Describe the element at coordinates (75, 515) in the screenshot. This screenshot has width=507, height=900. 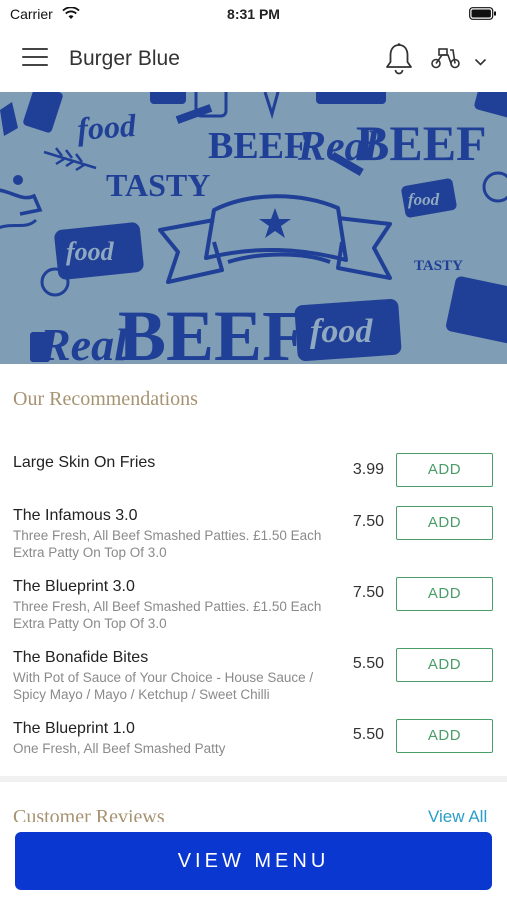
I see `item-name: The Infamous 3.0` at that location.